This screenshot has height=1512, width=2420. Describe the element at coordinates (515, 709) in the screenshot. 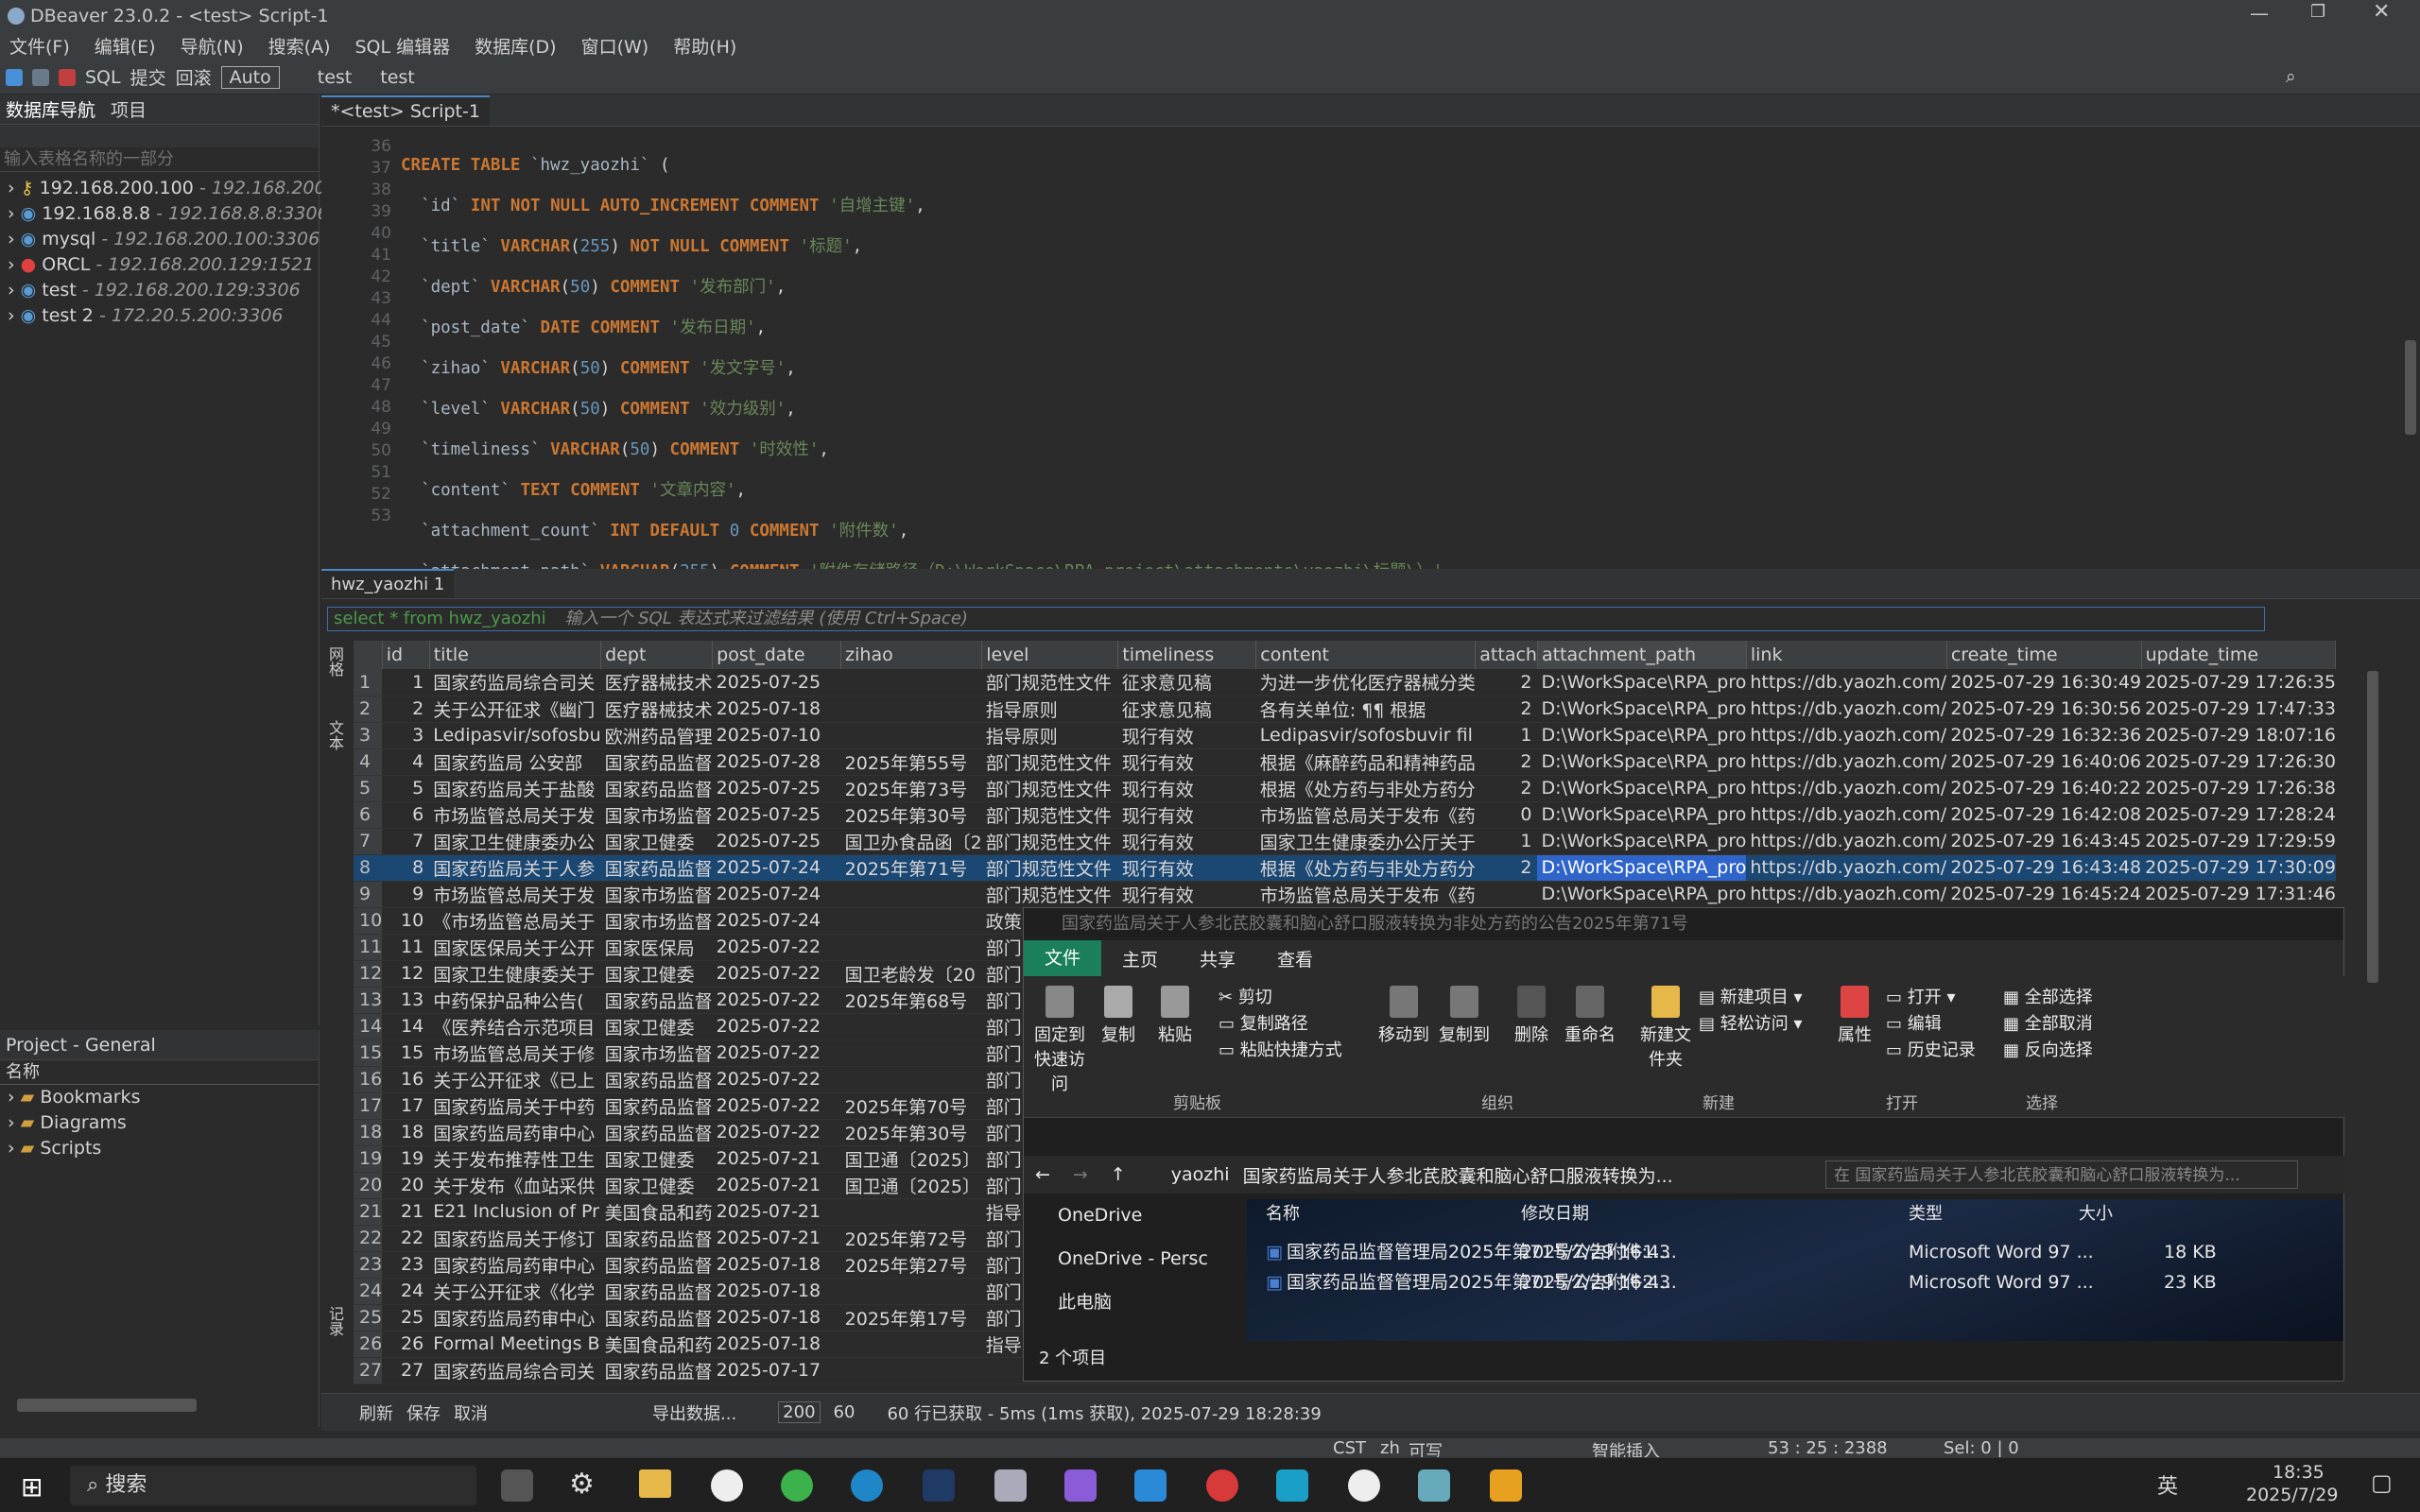

I see `grid-cell: 关于公开征求《幽门` at that location.